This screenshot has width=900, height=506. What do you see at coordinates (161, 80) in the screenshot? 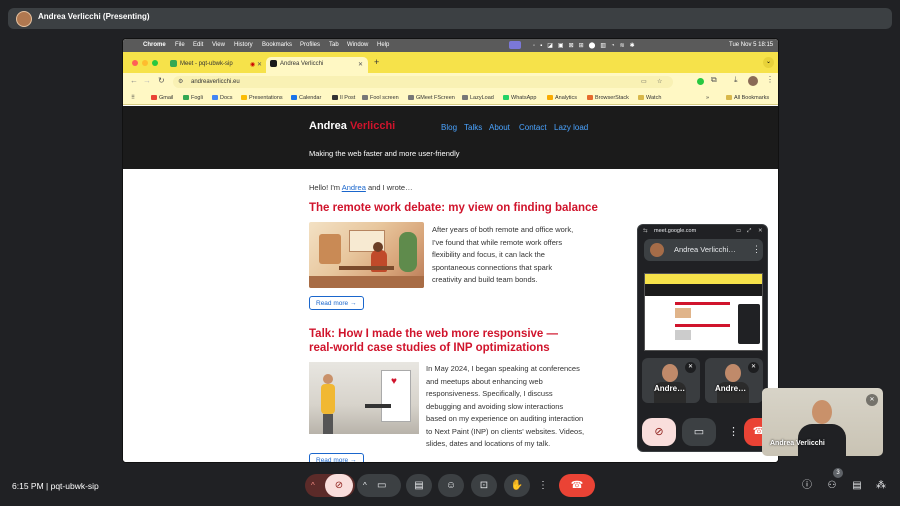
I see `reload-icon: ↻` at bounding box center [161, 80].